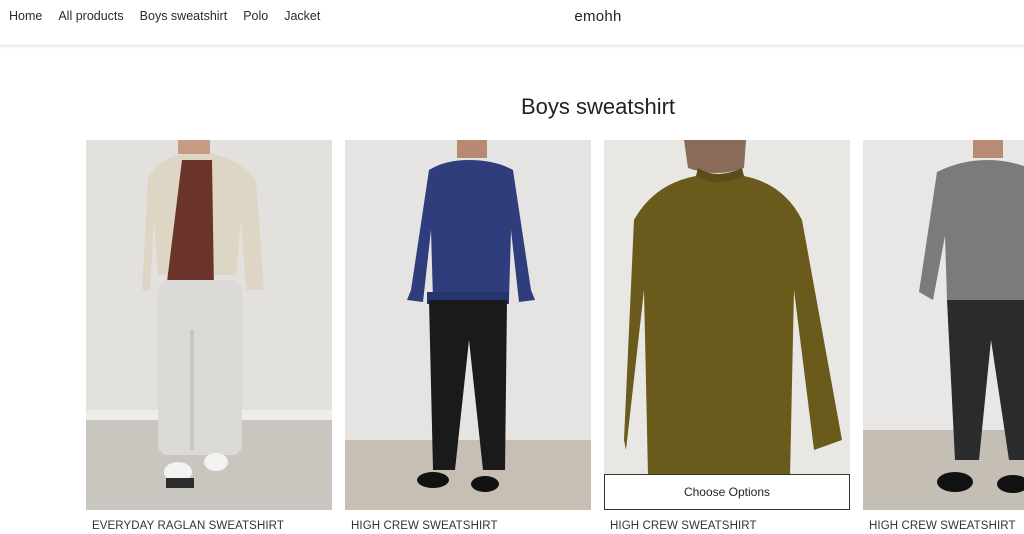  I want to click on product-image, so click(943, 325).